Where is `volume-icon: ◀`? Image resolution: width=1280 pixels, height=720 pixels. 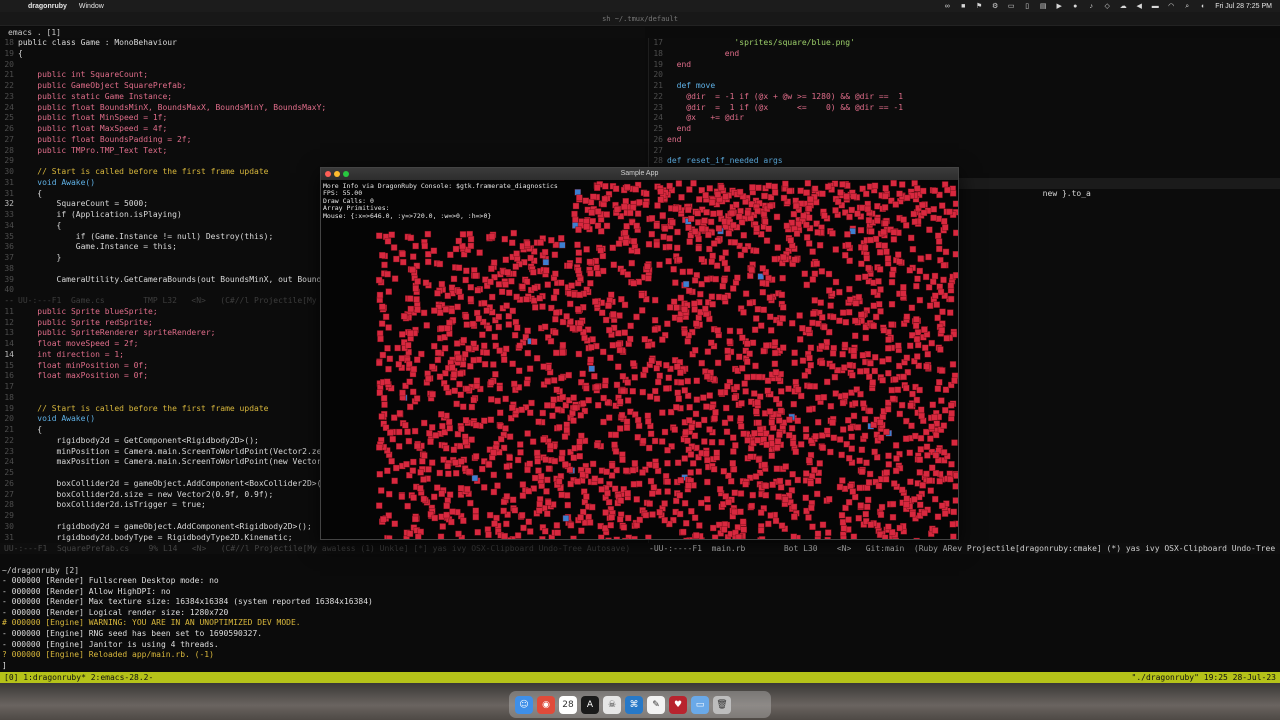 volume-icon: ◀ is located at coordinates (1139, 6).